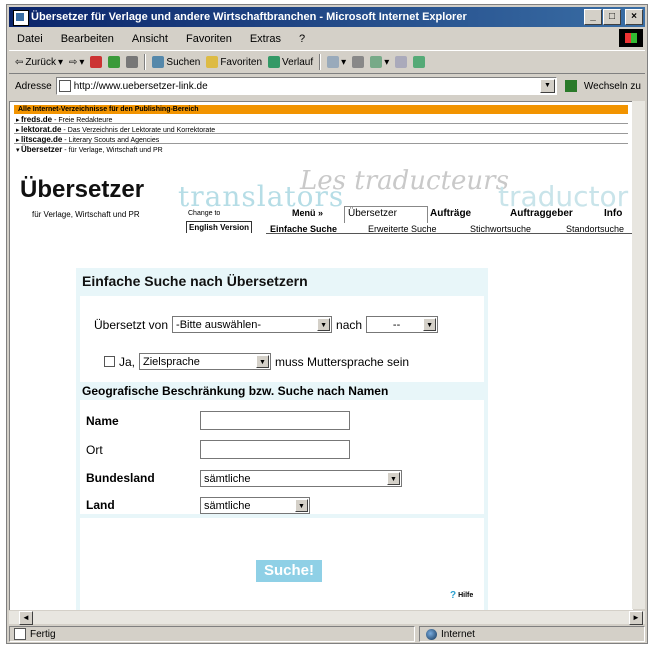  Describe the element at coordinates (219, 227) in the screenshot. I see `english-version-link: English Version` at that location.